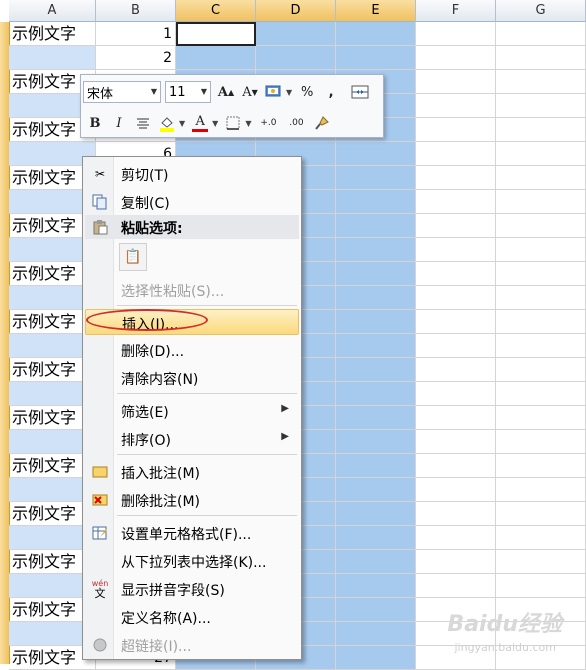  I want to click on menu-item-insert-comment: 插入批注(M), so click(192, 472).